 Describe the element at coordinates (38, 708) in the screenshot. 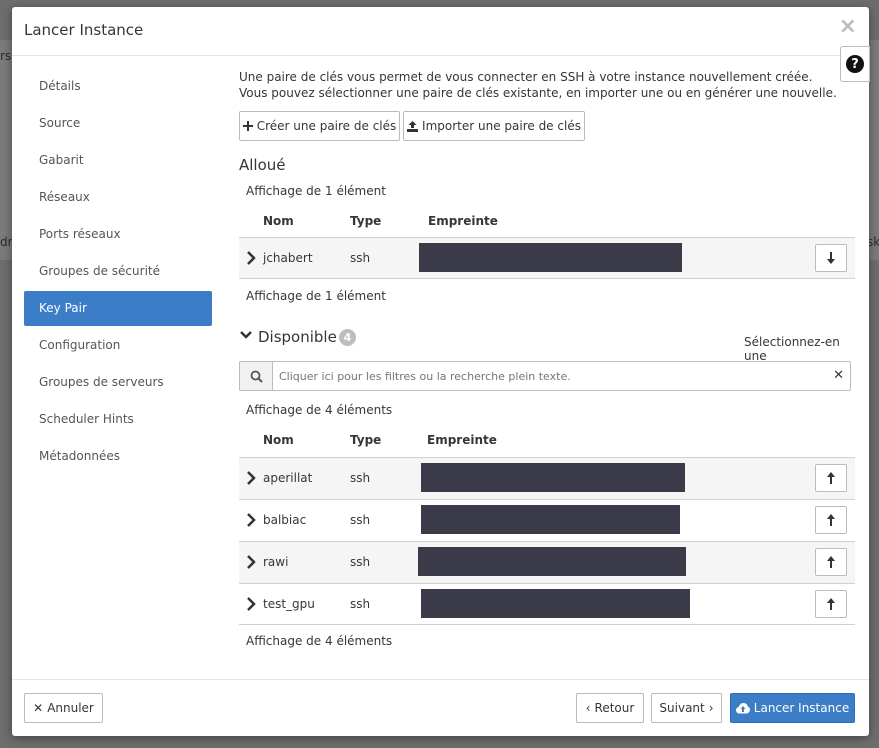

I see `close-icon: ✕` at that location.